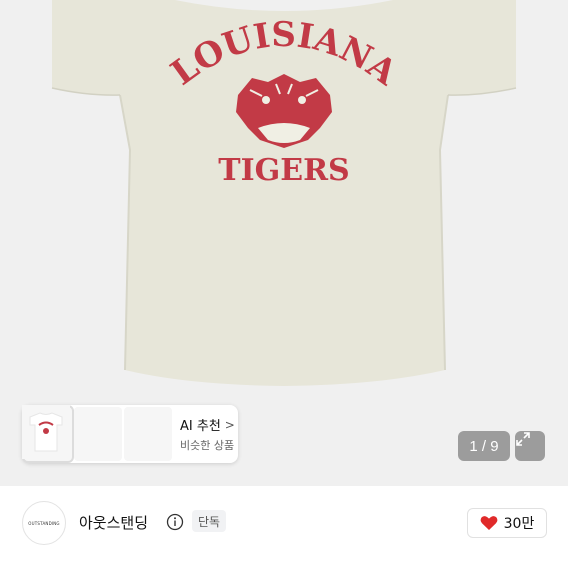 The width and height of the screenshot is (568, 568). I want to click on ai-recommend-title-row: AI 추천 >, so click(207, 425).